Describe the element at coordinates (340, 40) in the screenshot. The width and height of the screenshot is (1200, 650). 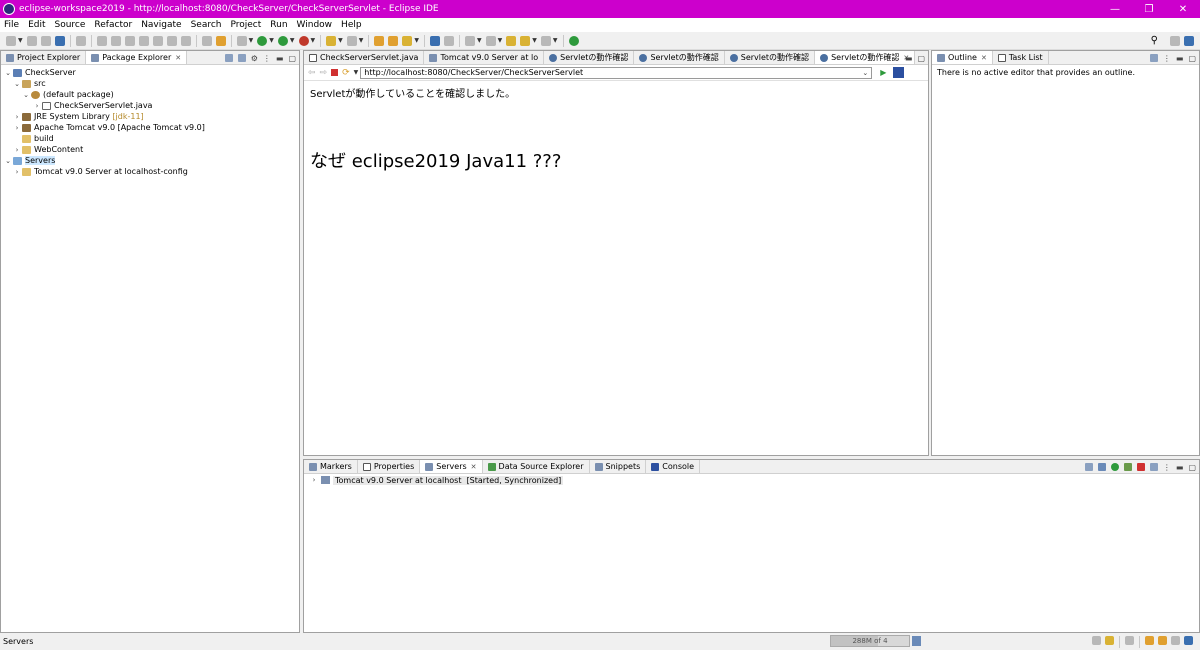
I see `new-java-project-dropdown-icon: ▼` at that location.